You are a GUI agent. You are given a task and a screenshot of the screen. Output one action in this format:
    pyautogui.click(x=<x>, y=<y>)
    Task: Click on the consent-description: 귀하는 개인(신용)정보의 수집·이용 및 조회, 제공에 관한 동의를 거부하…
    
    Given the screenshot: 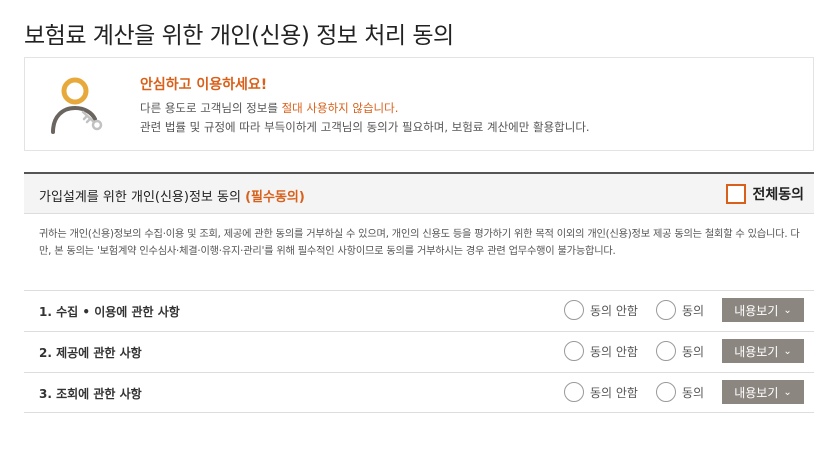 What is the action you would take?
    pyautogui.click(x=419, y=243)
    